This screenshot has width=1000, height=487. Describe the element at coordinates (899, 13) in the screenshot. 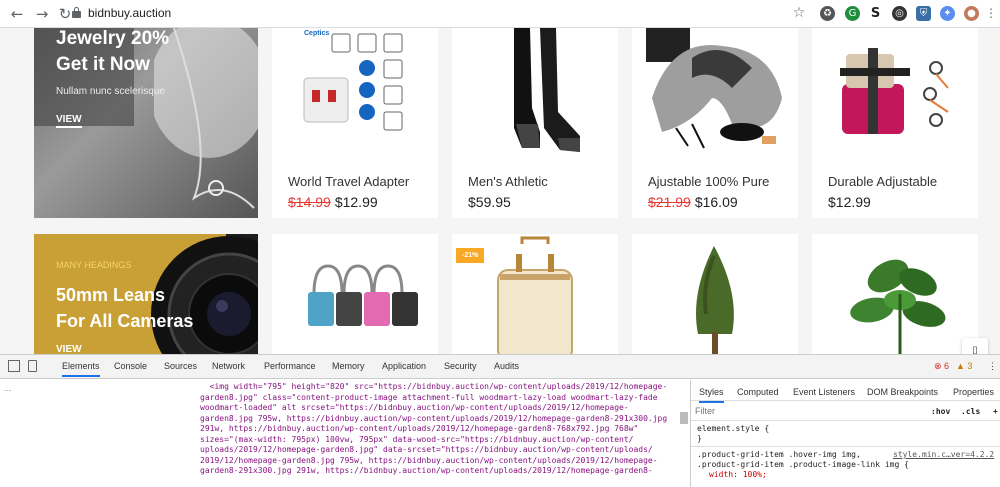

I see `extension-circle-icon: ◎` at that location.